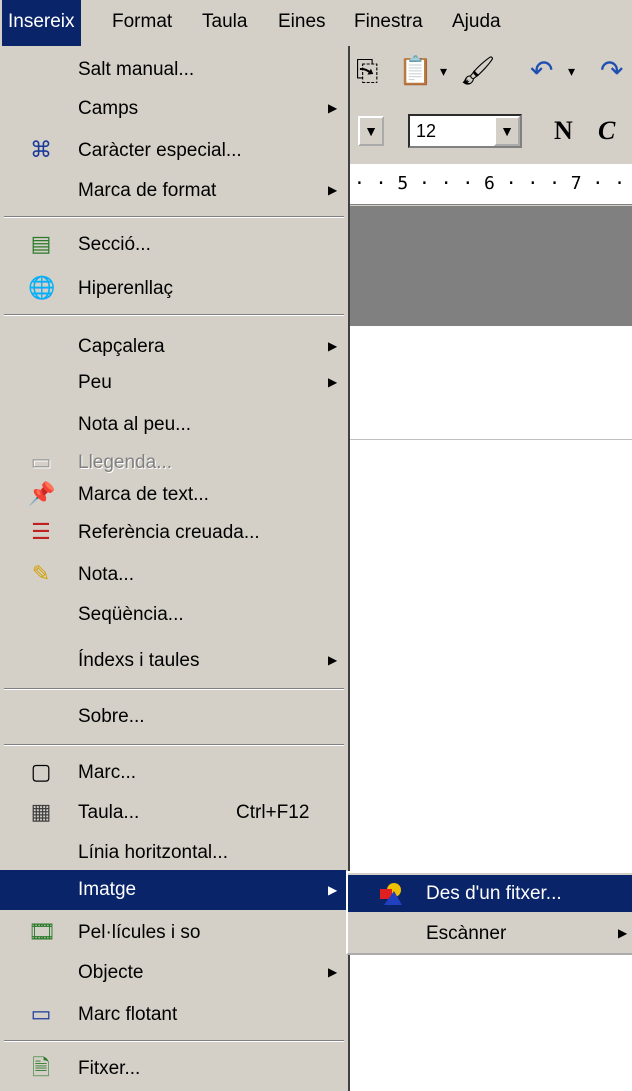  What do you see at coordinates (173, 660) in the screenshot?
I see `menu-item-indexes-and-tables: Índexs i taules ▶` at bounding box center [173, 660].